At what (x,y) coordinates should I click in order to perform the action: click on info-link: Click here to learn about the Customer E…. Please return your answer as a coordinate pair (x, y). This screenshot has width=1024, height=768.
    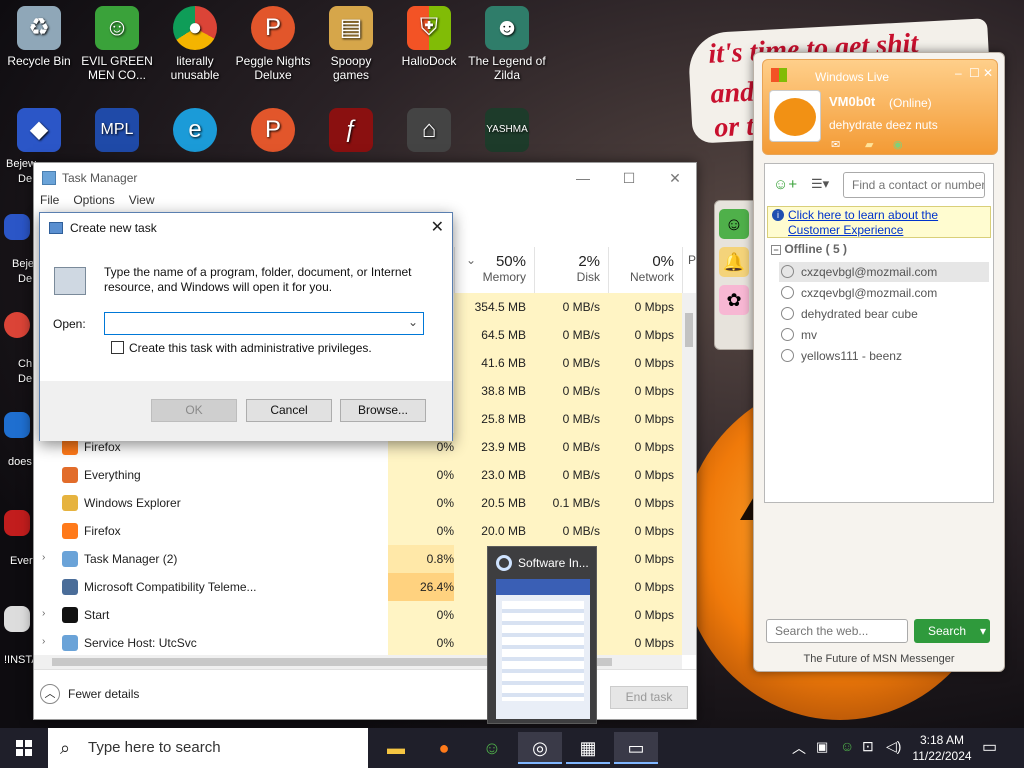
    Looking at the image, I should click on (873, 223).